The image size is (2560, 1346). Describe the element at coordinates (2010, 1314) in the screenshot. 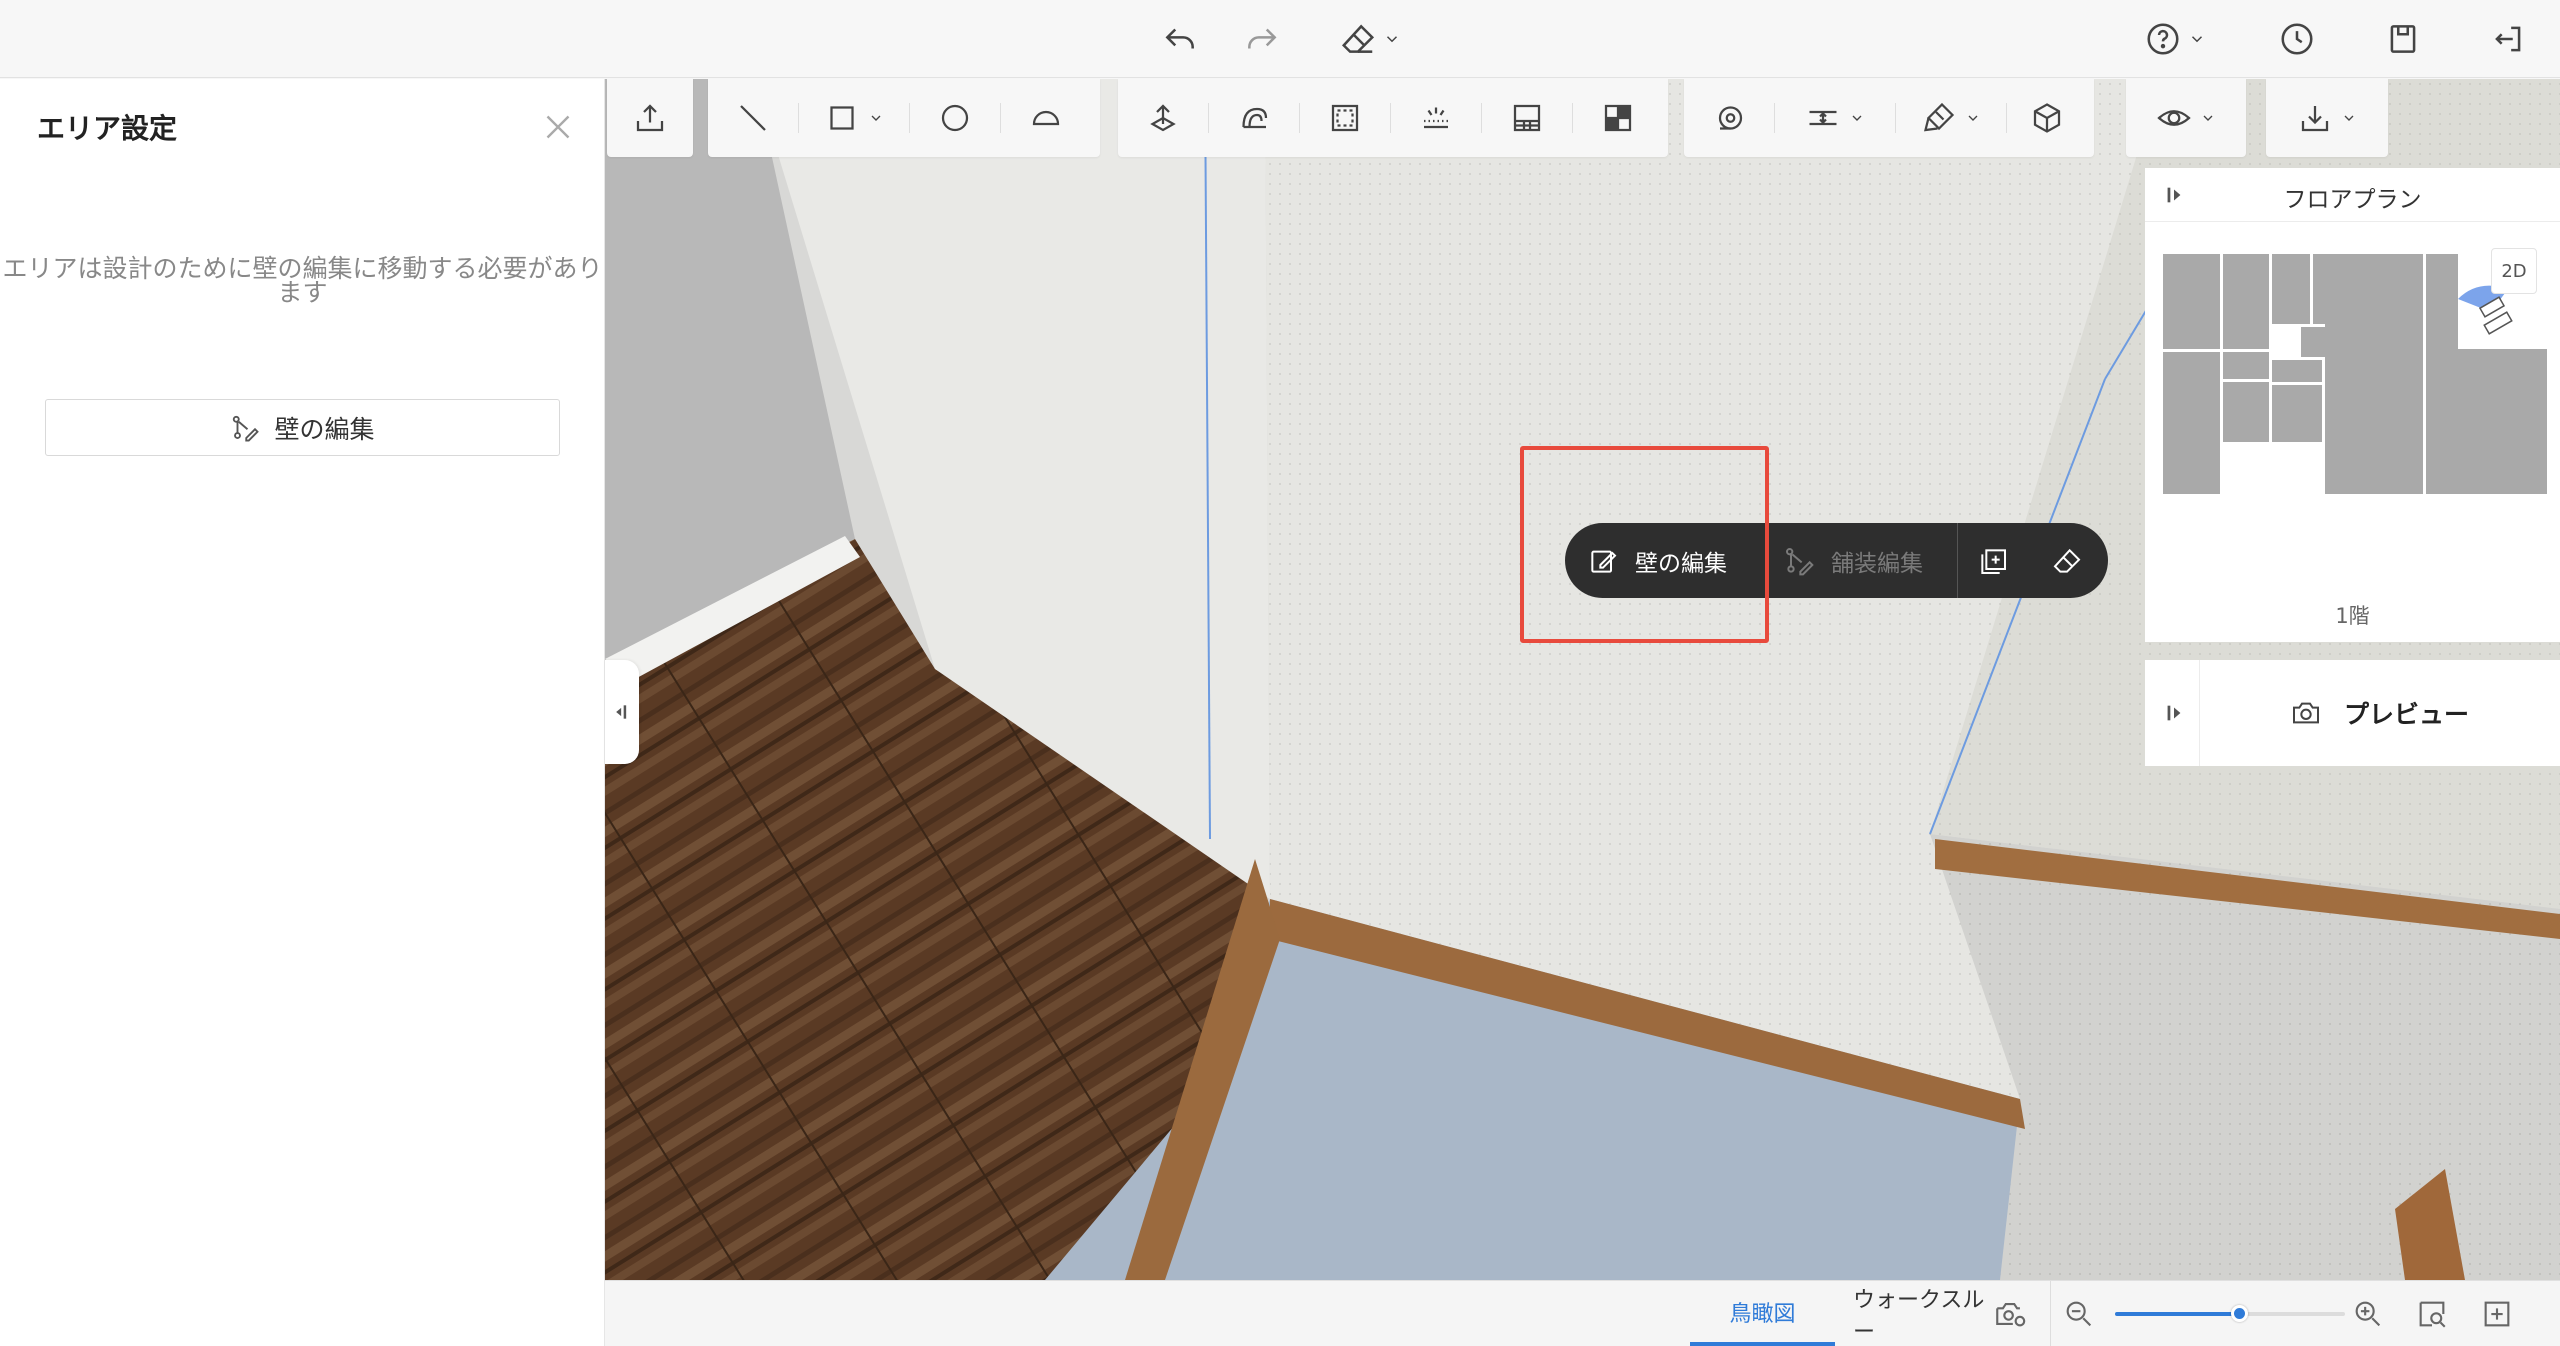

I see `camera-settings-icon` at that location.